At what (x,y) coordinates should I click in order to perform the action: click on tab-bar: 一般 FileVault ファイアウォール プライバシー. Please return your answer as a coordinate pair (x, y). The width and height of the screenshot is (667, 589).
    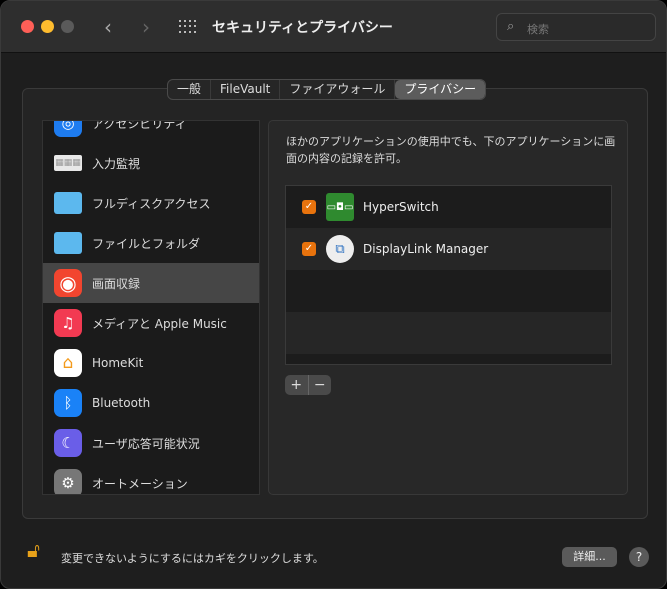
    Looking at the image, I should click on (327, 89).